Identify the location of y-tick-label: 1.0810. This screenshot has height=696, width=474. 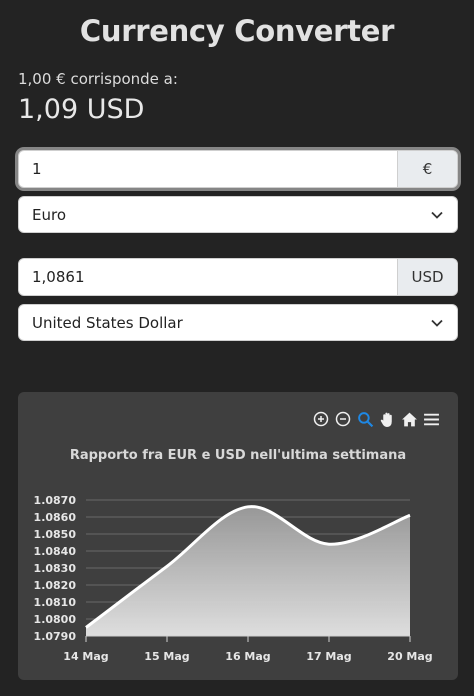
(55, 602).